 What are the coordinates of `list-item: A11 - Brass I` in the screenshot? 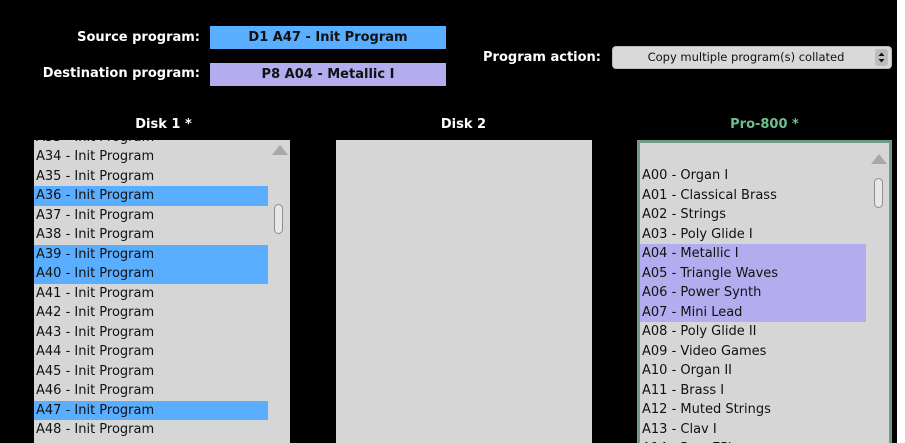 It's located at (753, 391).